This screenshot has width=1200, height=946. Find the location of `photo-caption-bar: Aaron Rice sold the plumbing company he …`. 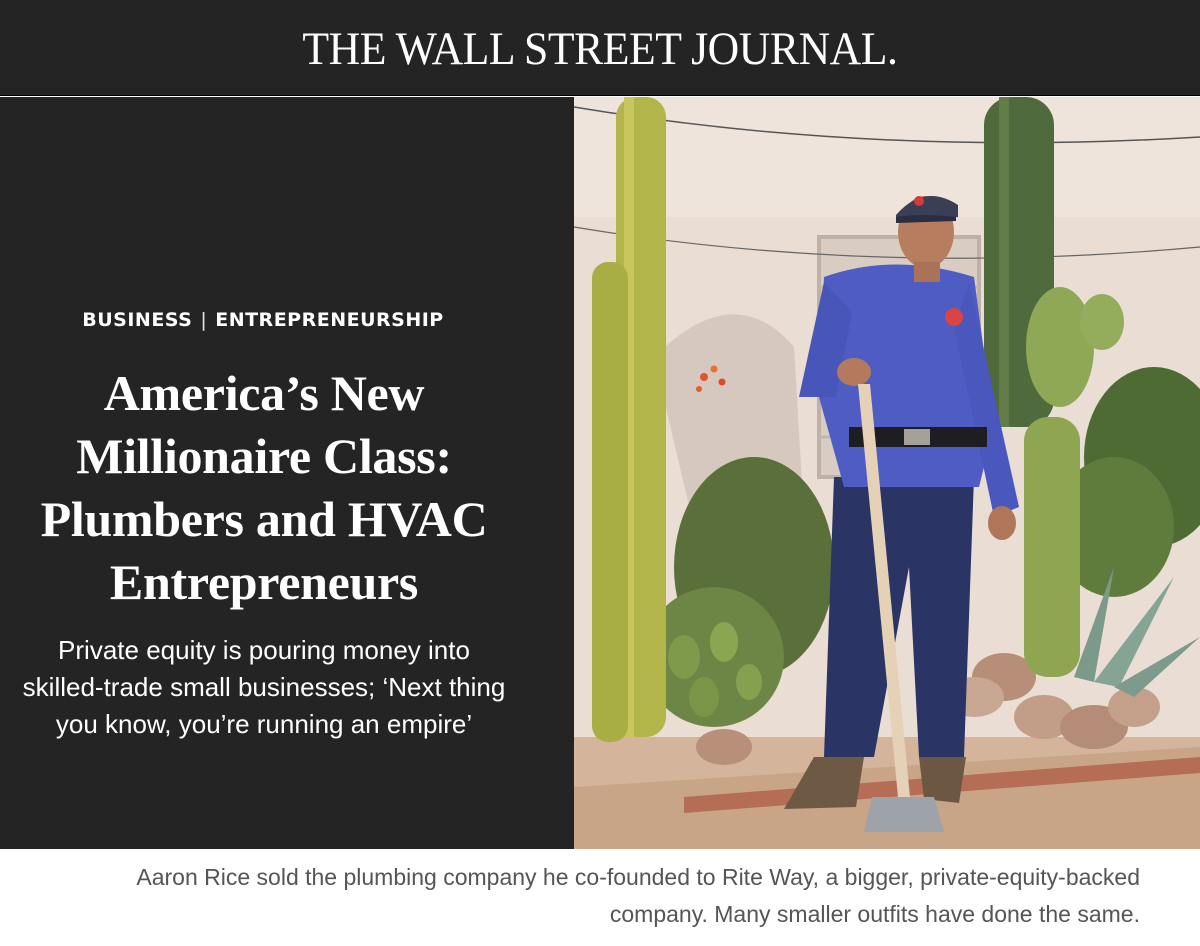

photo-caption-bar: Aaron Rice sold the plumbing company he … is located at coordinates (600, 897).